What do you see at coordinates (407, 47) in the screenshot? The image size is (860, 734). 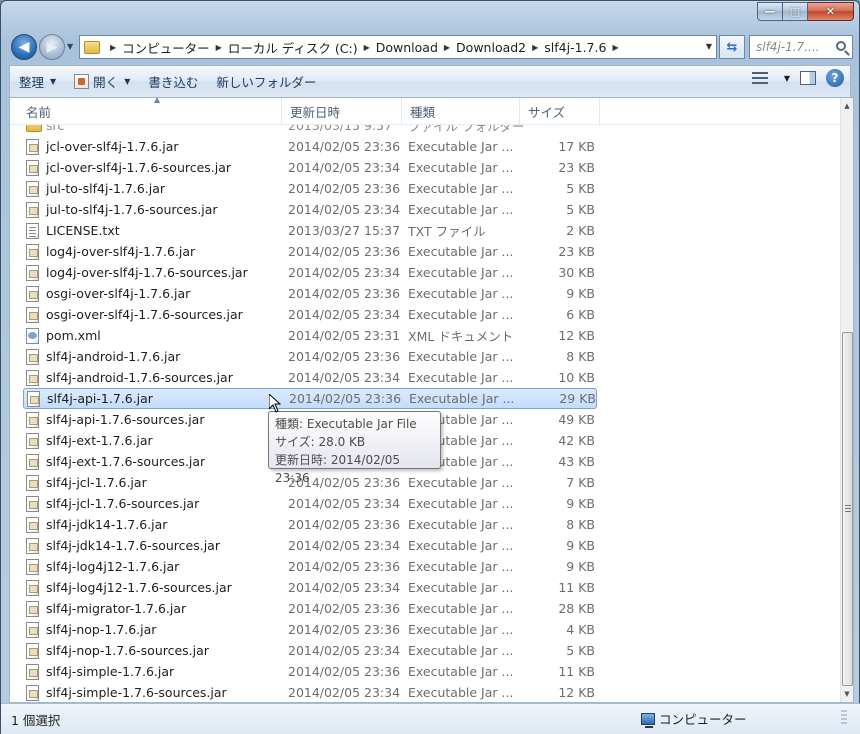 I see `breadcrumb-download: Download` at bounding box center [407, 47].